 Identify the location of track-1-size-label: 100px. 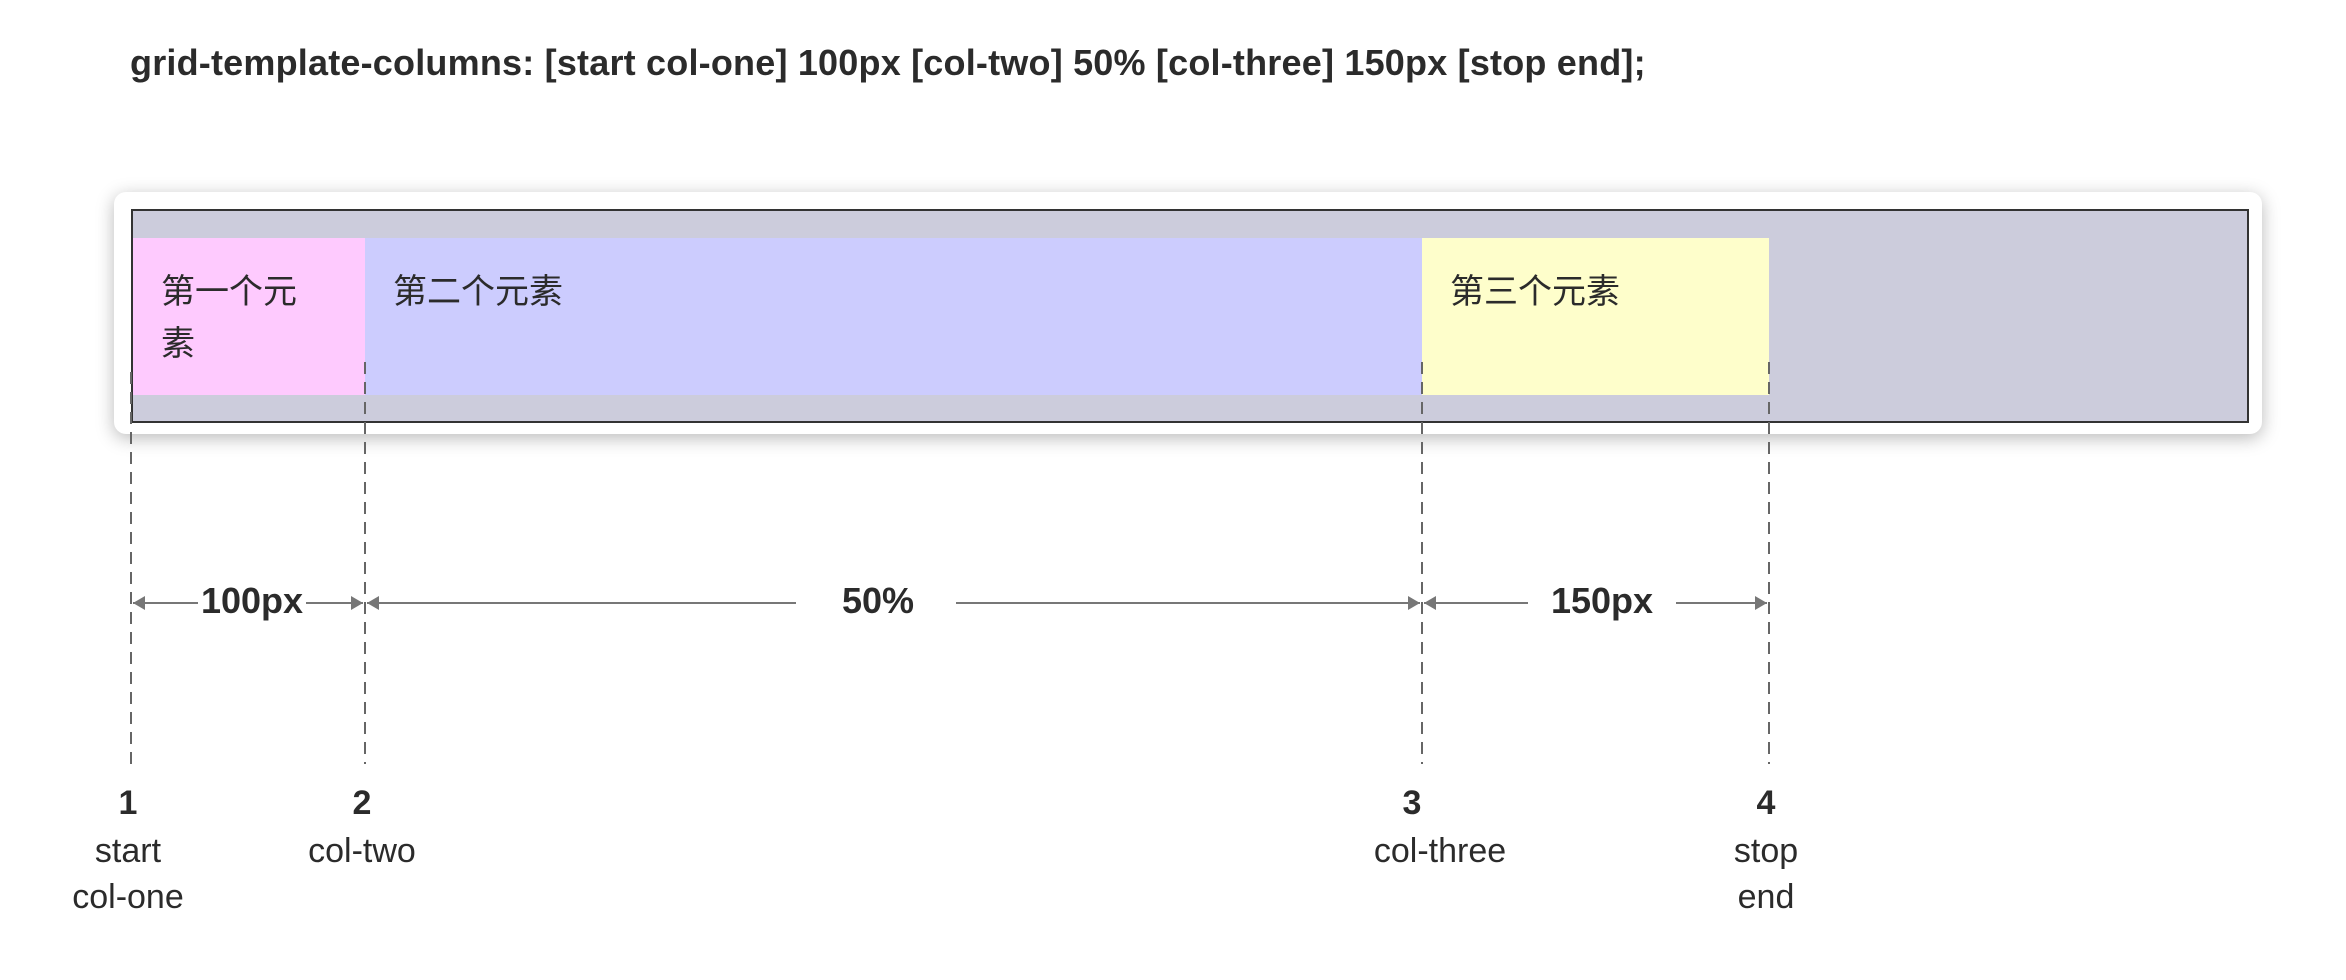
(252, 600).